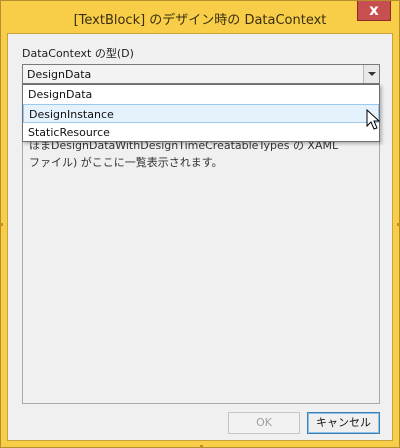 The image size is (400, 448). I want to click on cancel-button: キャンセル, so click(343, 423).